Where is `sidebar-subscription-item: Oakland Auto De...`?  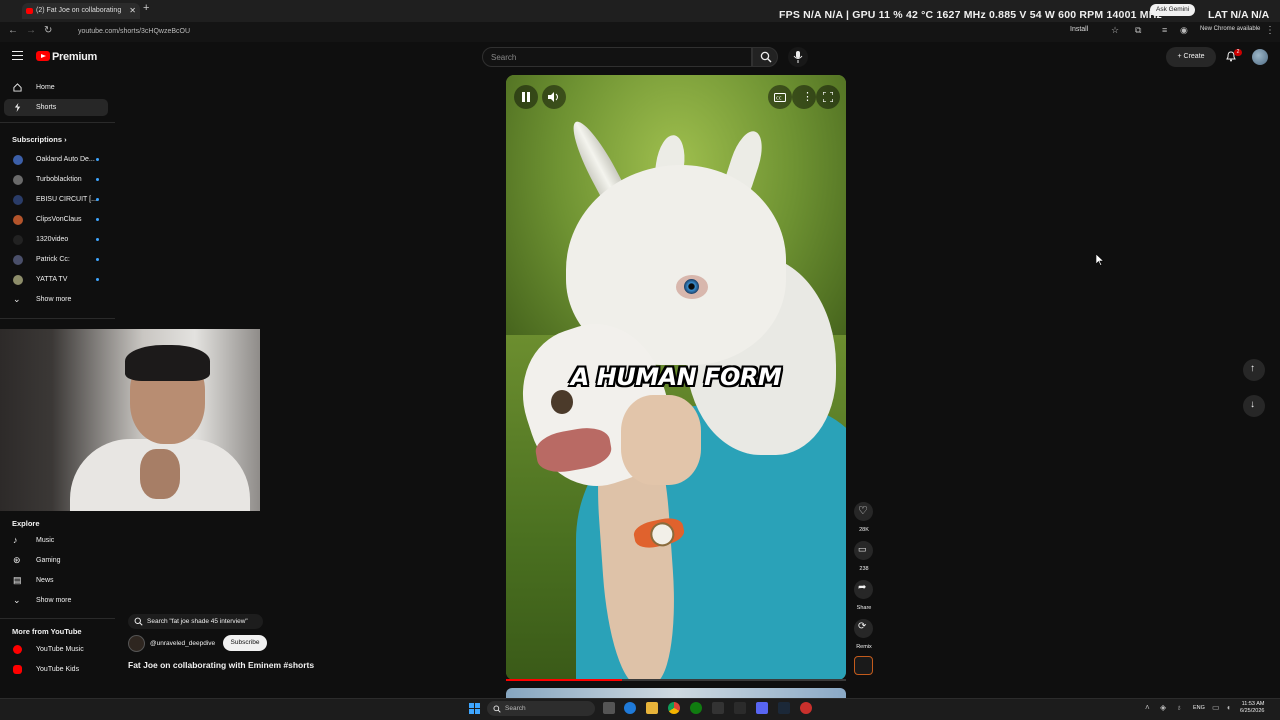 sidebar-subscription-item: Oakland Auto De... is located at coordinates (56, 159).